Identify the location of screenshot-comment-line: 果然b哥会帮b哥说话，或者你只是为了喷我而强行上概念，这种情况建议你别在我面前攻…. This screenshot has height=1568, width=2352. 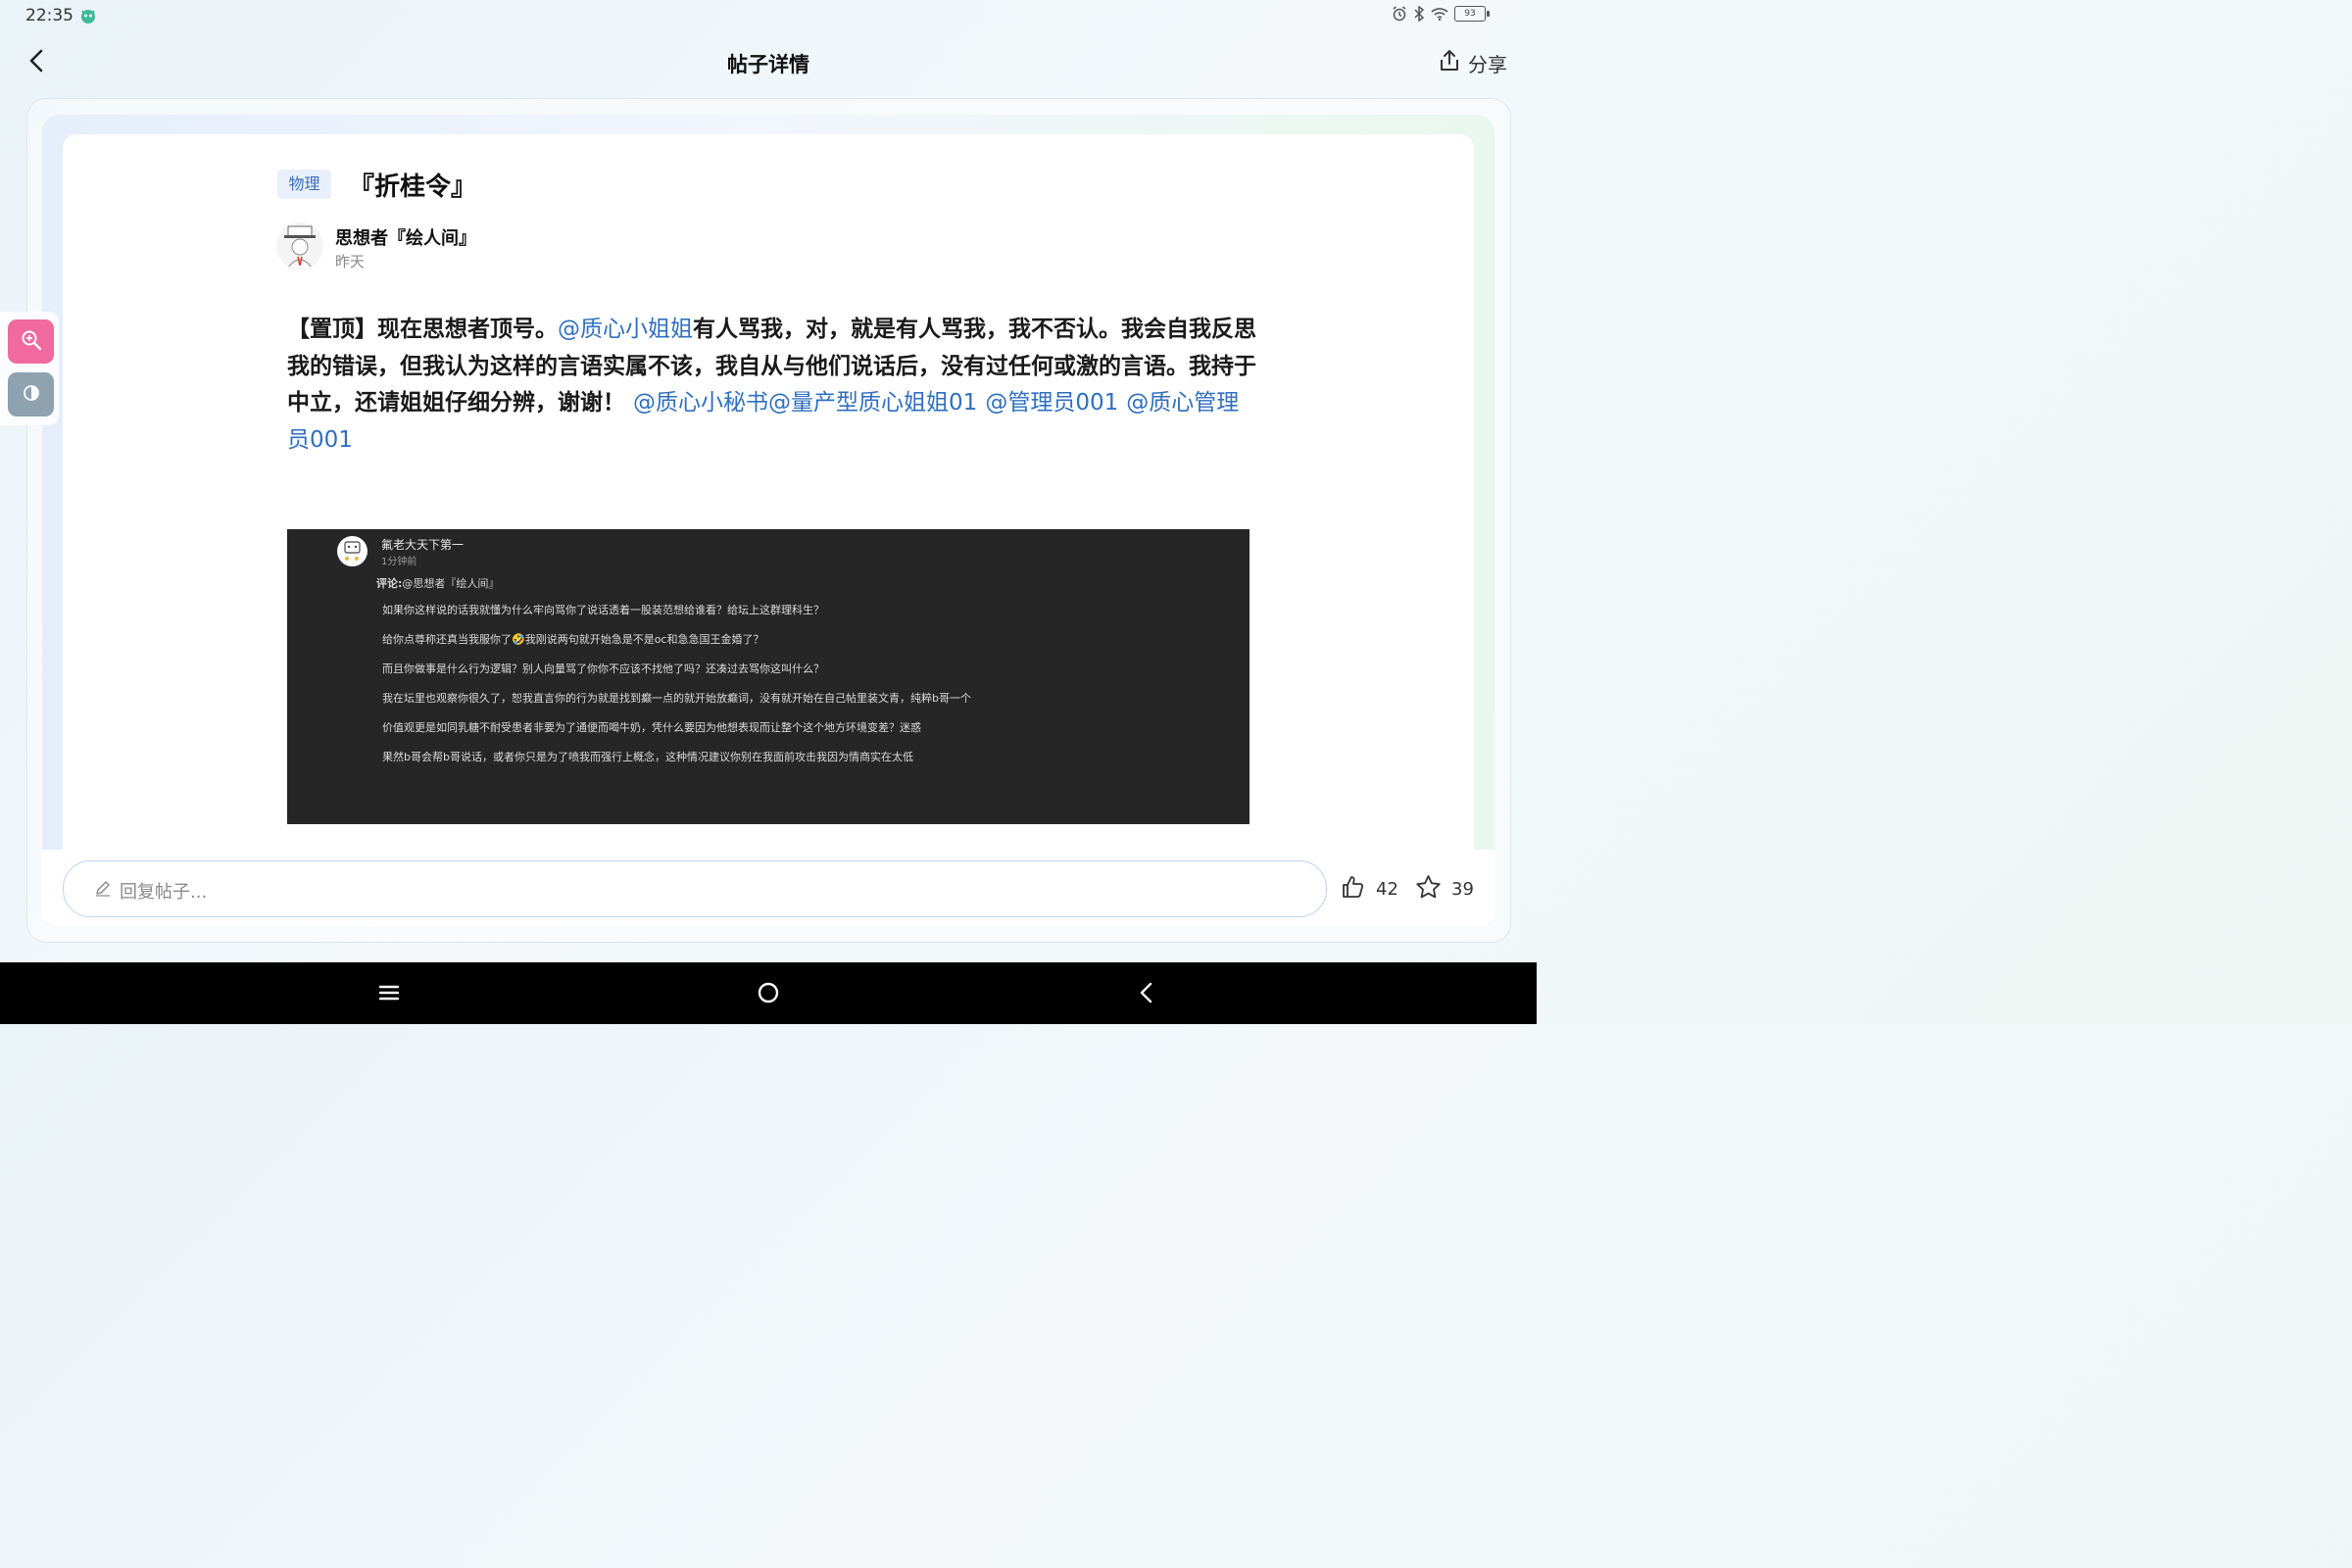
(647, 757).